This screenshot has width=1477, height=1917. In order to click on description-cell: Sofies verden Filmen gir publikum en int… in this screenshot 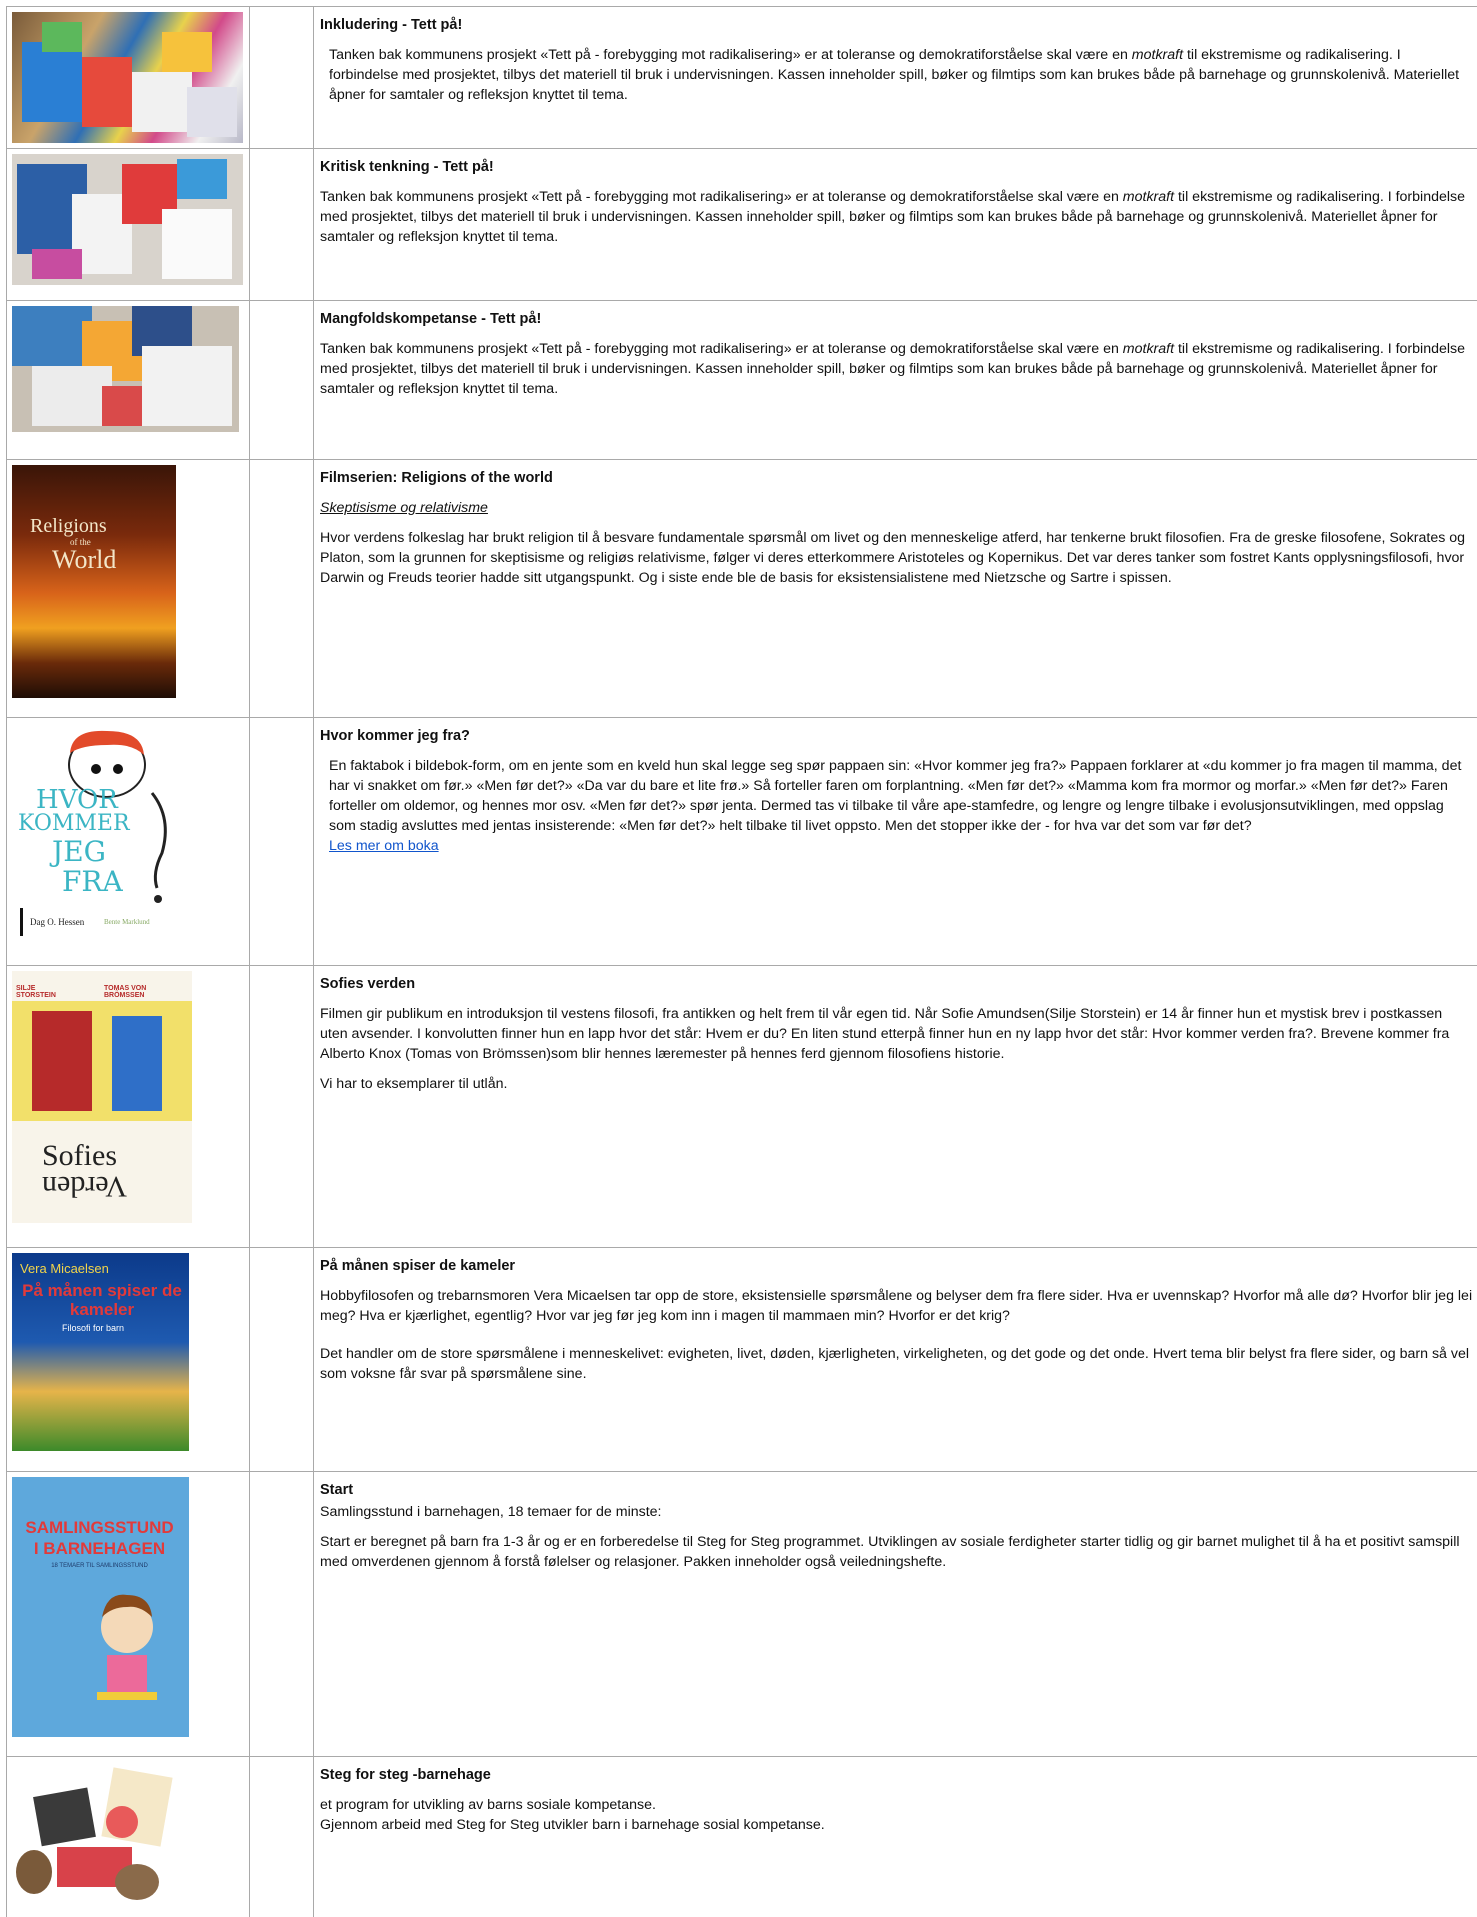, I will do `click(895, 1106)`.